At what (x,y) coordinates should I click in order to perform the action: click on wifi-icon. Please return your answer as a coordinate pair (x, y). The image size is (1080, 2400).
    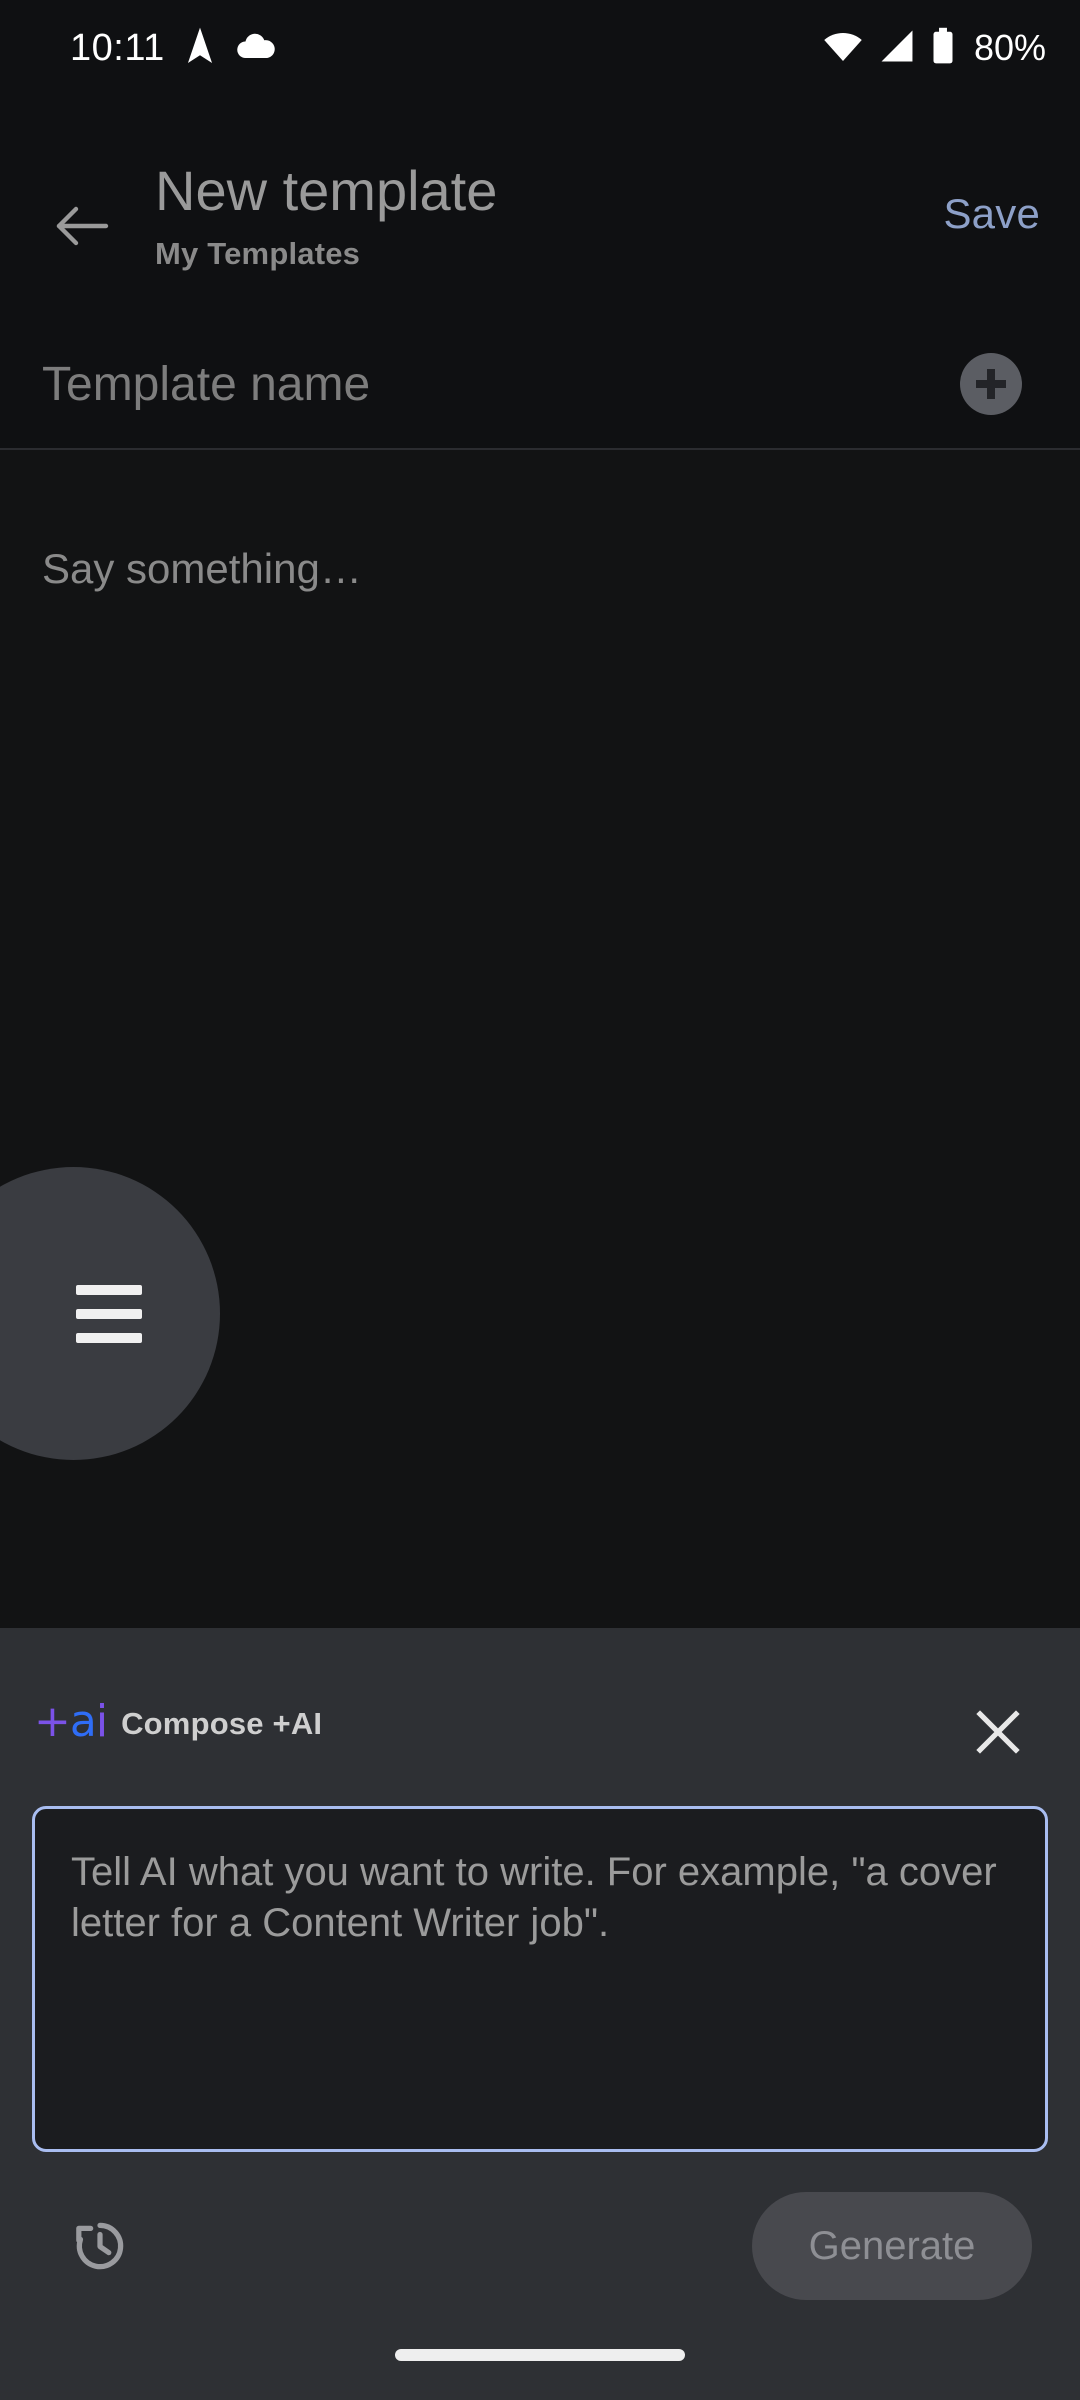
    Looking at the image, I should click on (843, 48).